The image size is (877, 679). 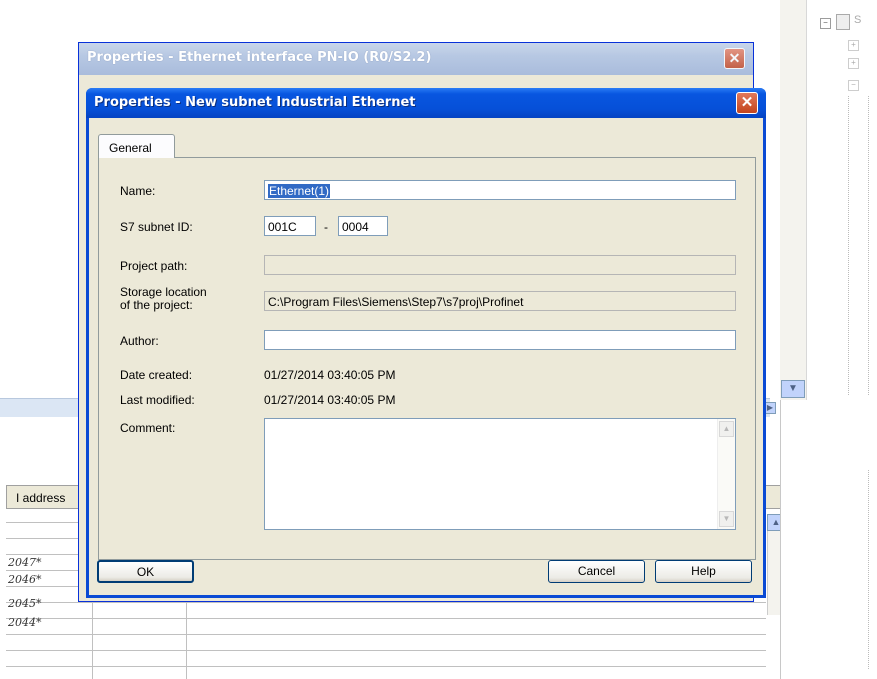 What do you see at coordinates (793, 389) in the screenshot?
I see `scroll-down-icon: ▼` at bounding box center [793, 389].